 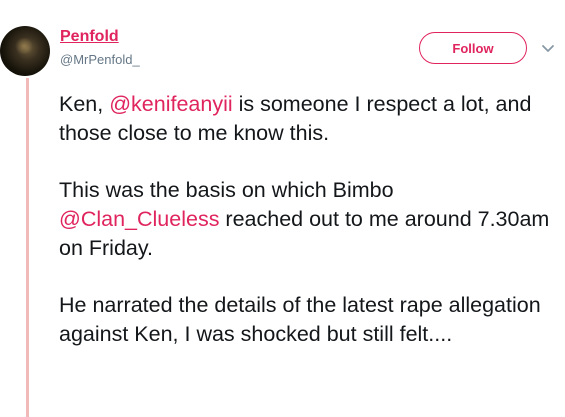 I want to click on tweet-text-segment: Ken,, so click(x=84, y=104).